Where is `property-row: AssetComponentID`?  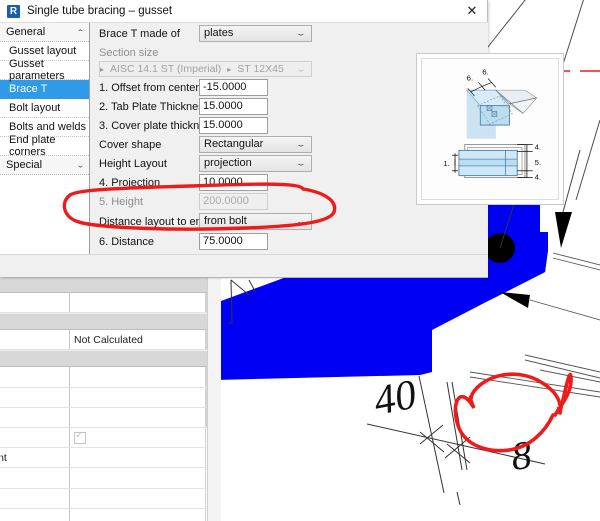 property-row: AssetComponentID is located at coordinates (110, 498).